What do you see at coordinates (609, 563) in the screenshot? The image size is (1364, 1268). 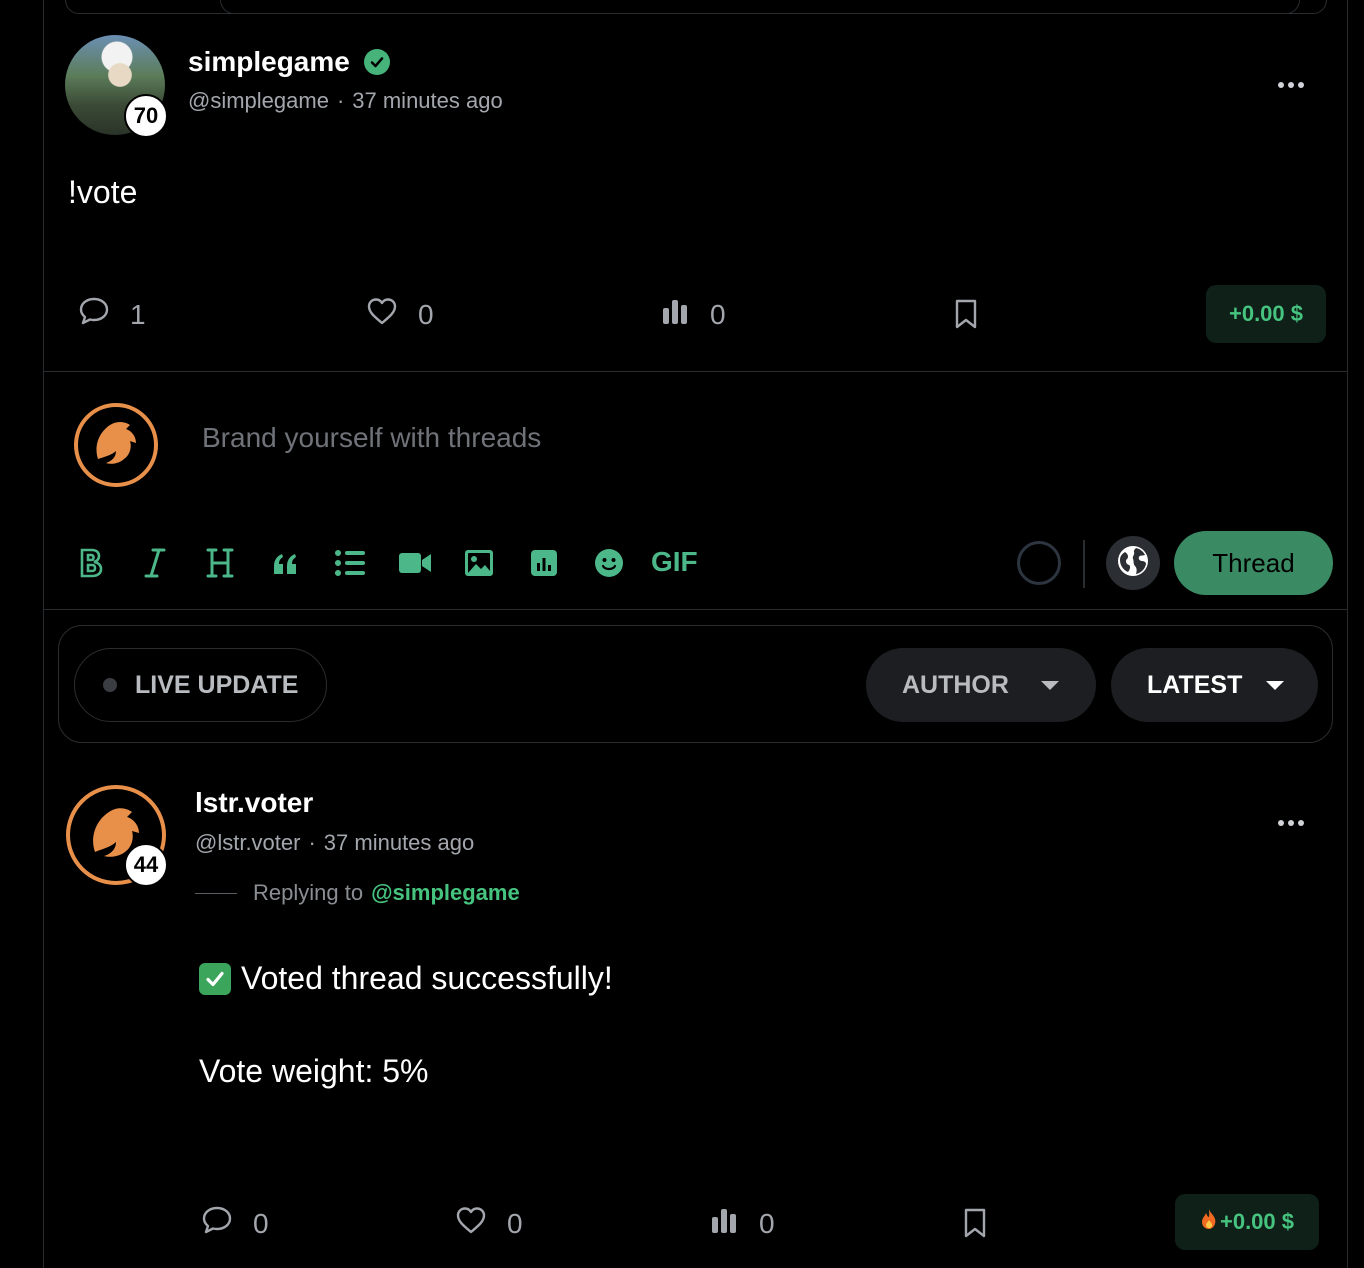 I see `emoji-icon` at bounding box center [609, 563].